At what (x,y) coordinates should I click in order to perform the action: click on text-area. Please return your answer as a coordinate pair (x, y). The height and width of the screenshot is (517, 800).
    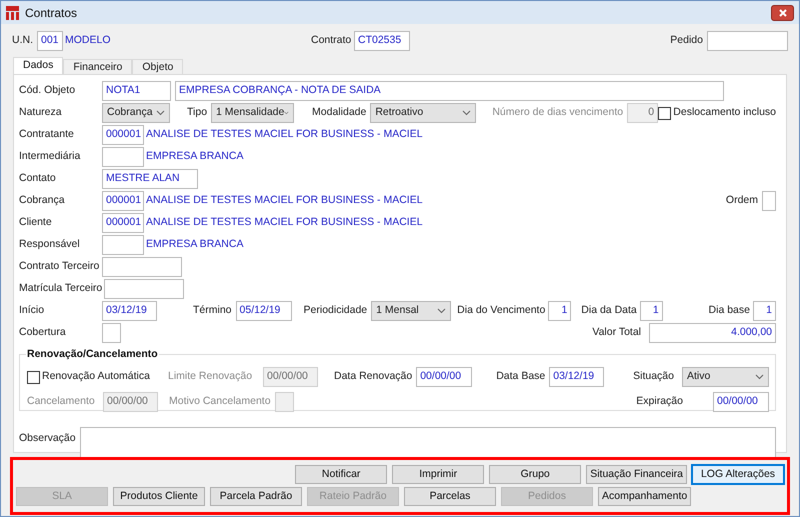
    Looking at the image, I should click on (428, 443).